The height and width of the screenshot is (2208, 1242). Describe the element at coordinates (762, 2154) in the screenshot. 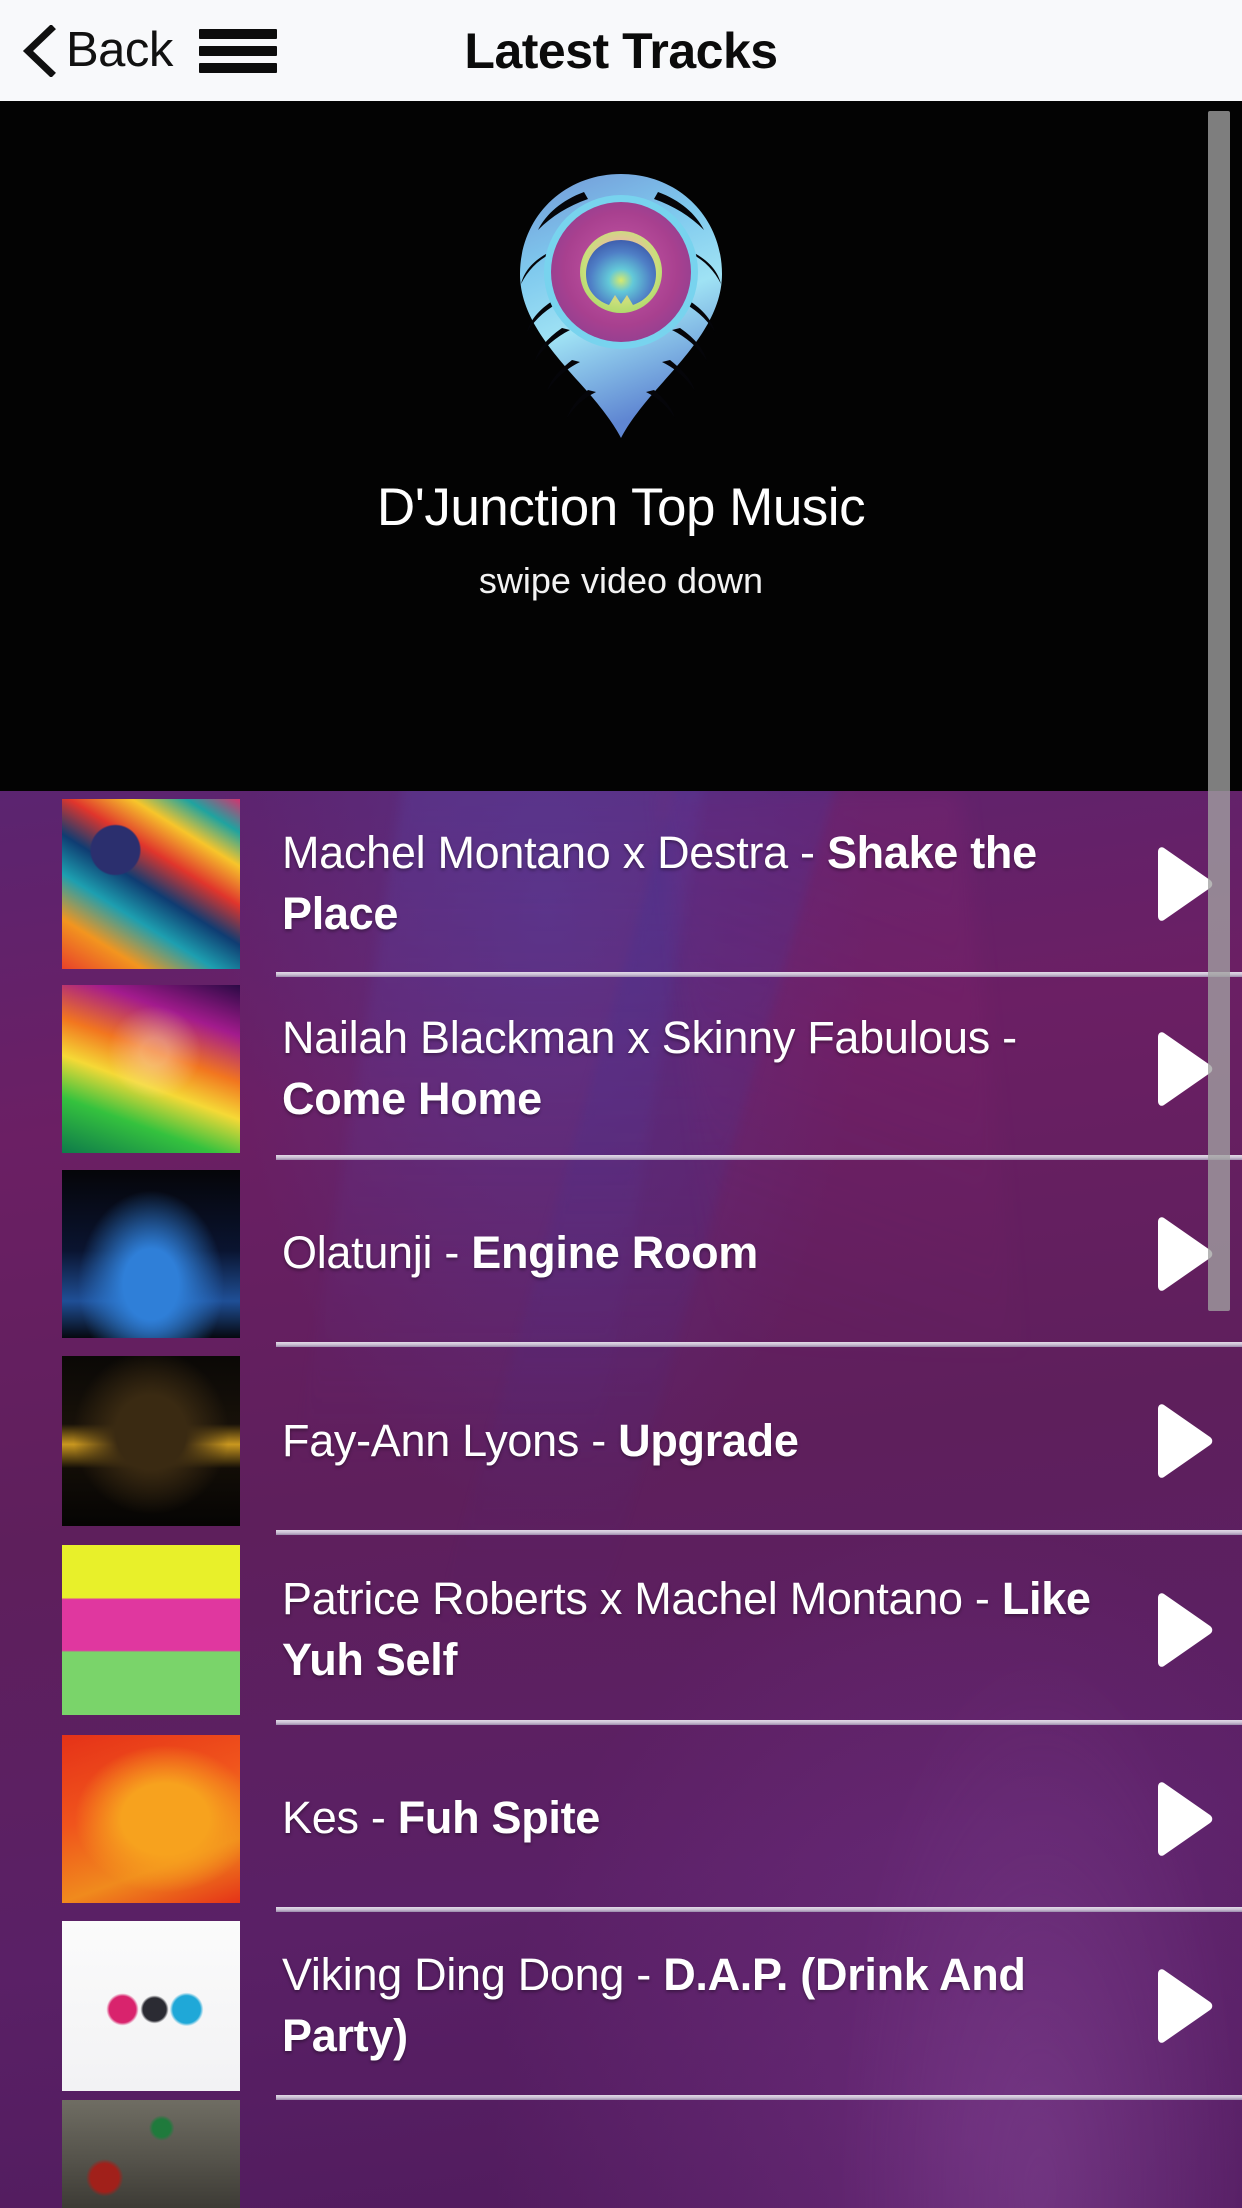

I see `track-row-body` at that location.